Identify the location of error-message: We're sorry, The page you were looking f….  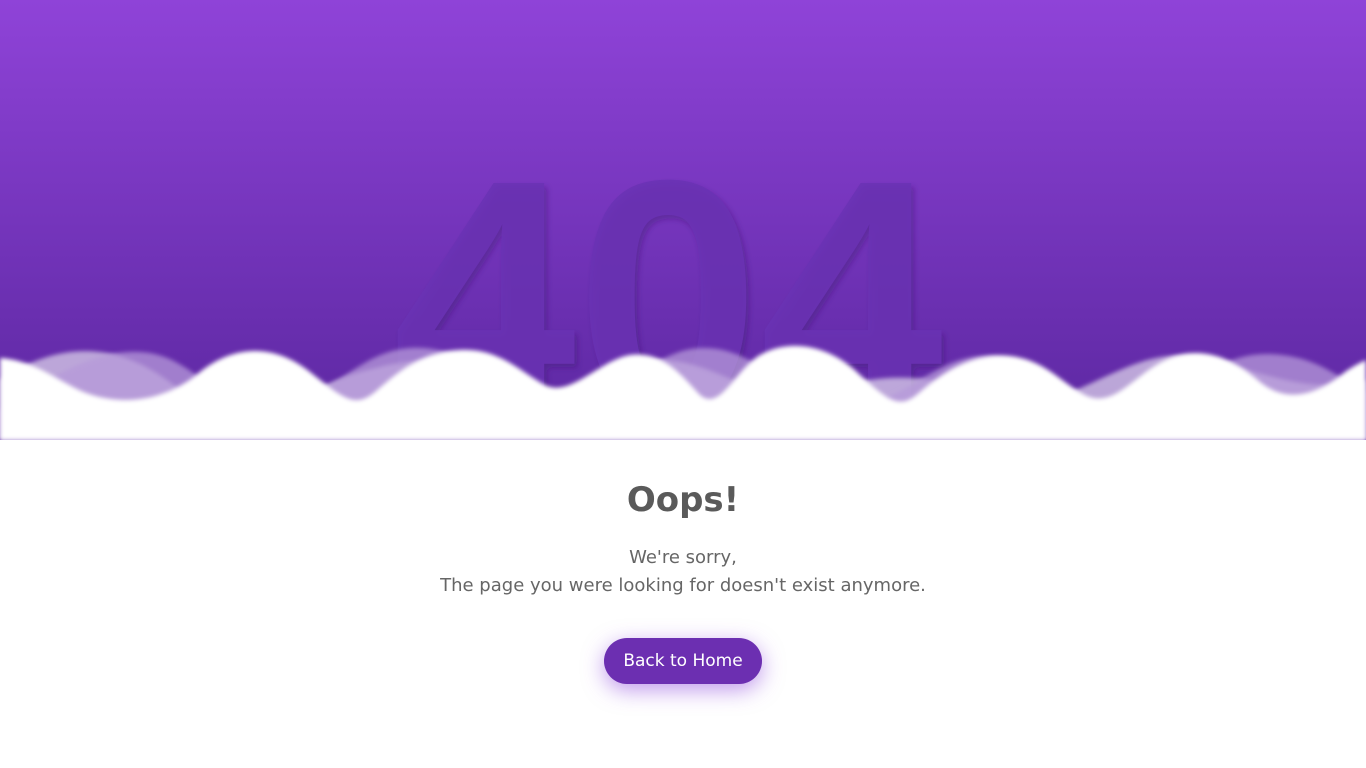
(683, 572).